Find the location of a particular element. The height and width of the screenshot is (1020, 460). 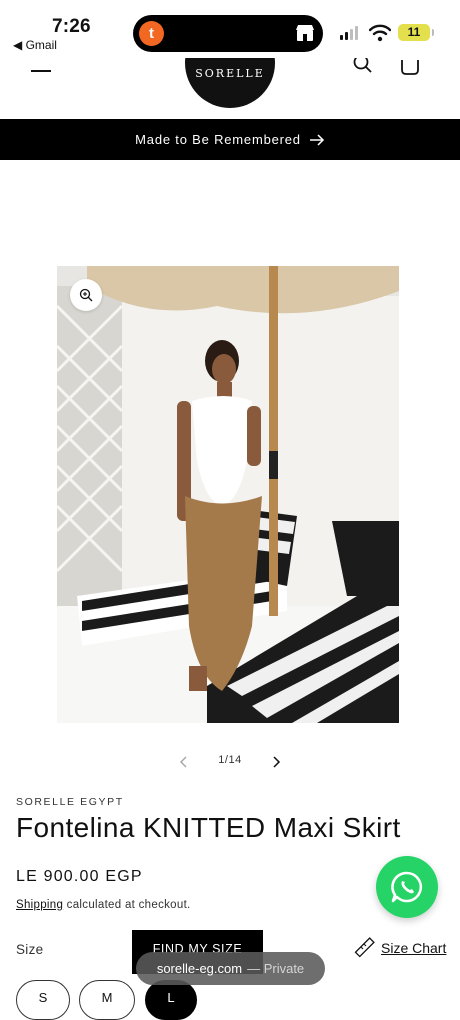

whatsapp-icon is located at coordinates (407, 887).